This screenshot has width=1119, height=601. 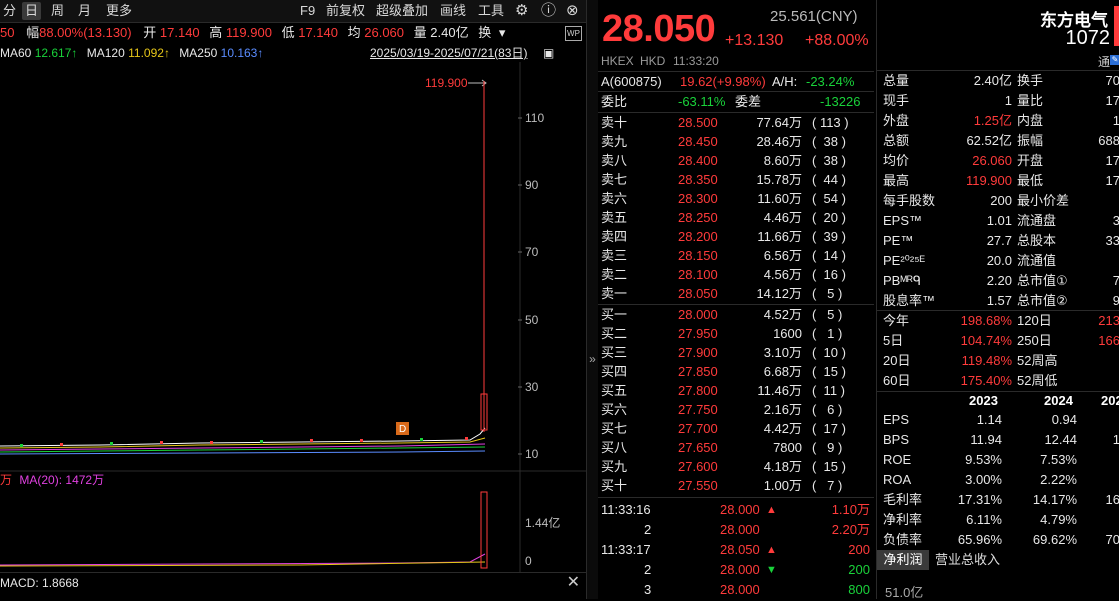 What do you see at coordinates (548, 11) in the screenshot?
I see `help-icon: ⓘ` at bounding box center [548, 11].